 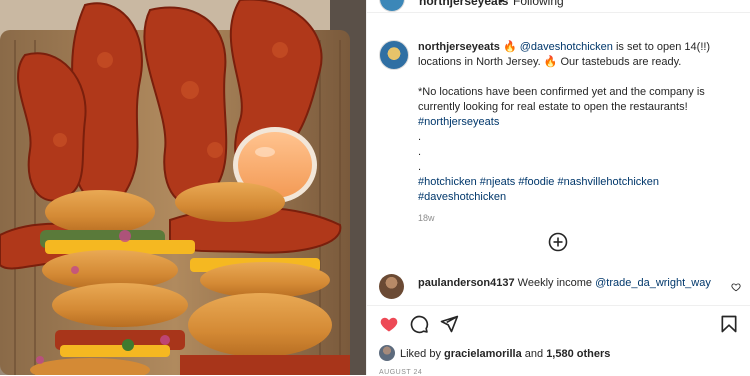 What do you see at coordinates (463, 4) in the screenshot?
I see `author-username: northjerseyeats` at bounding box center [463, 4].